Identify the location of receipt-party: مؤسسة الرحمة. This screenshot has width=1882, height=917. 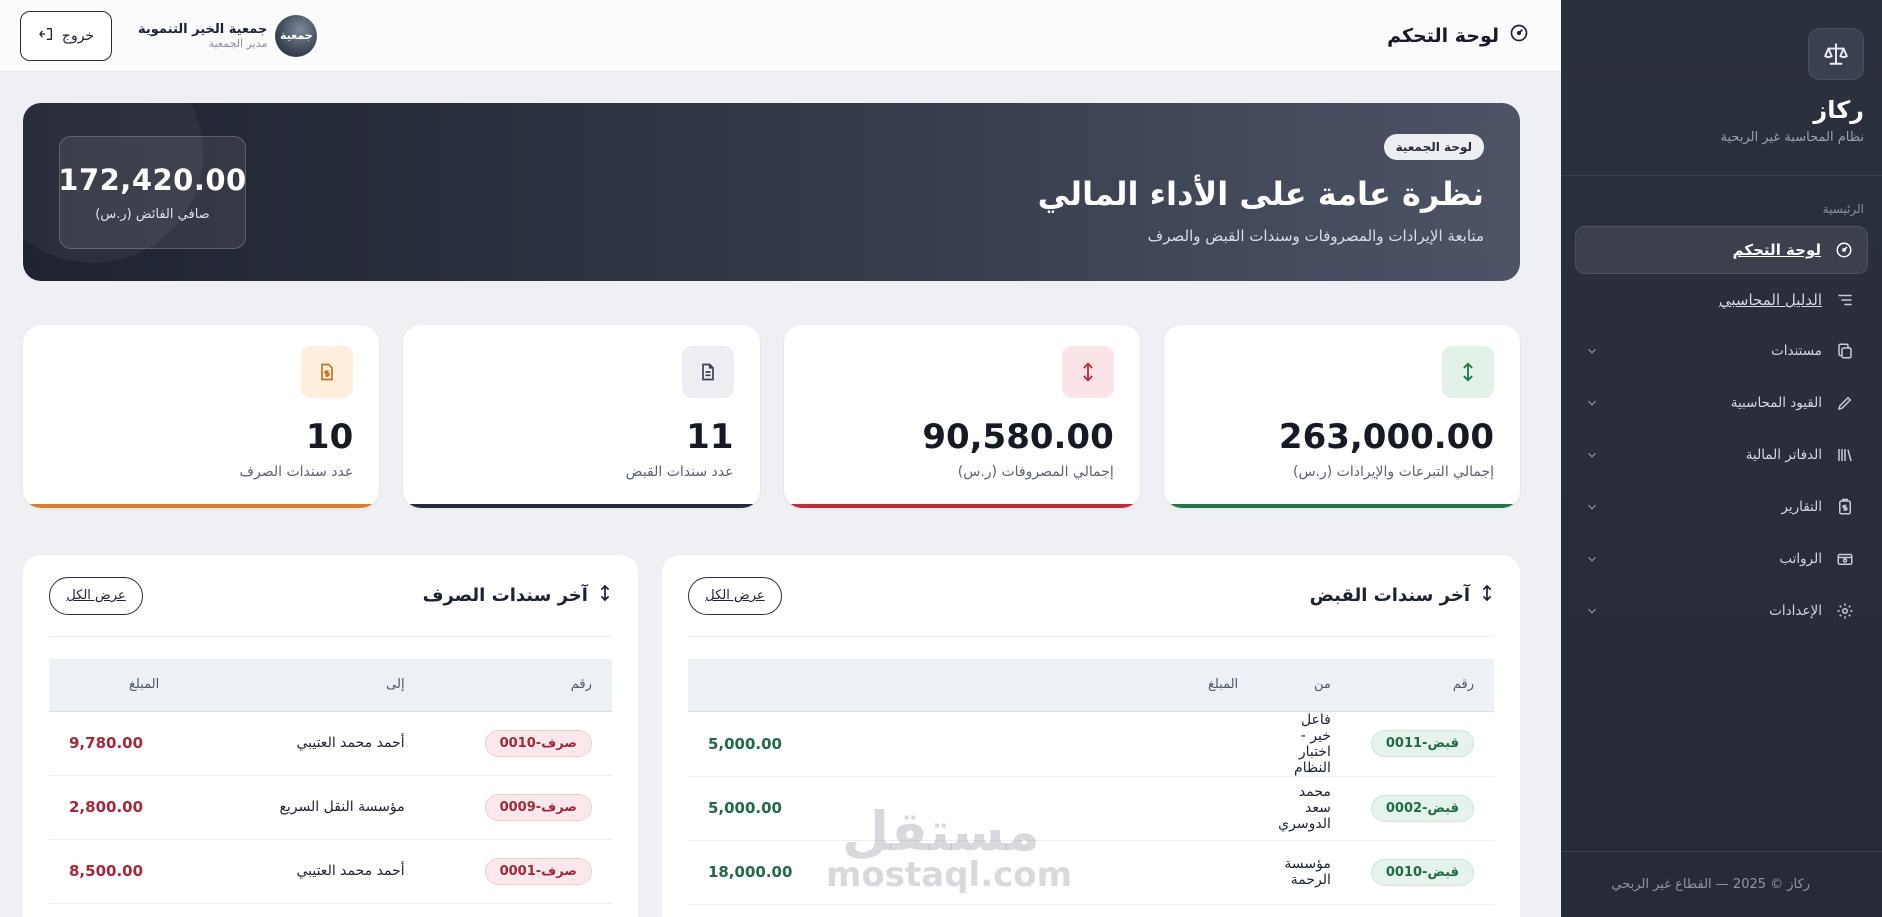
(1304, 872).